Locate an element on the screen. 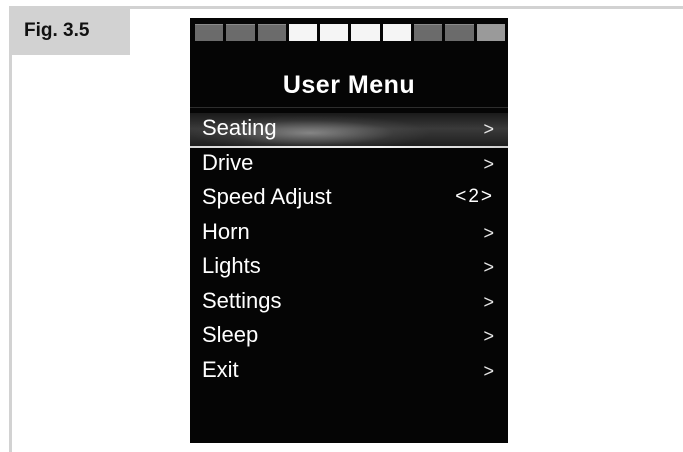 Image resolution: width=683 pixels, height=452 pixels. menu-title: User Menu is located at coordinates (349, 85).